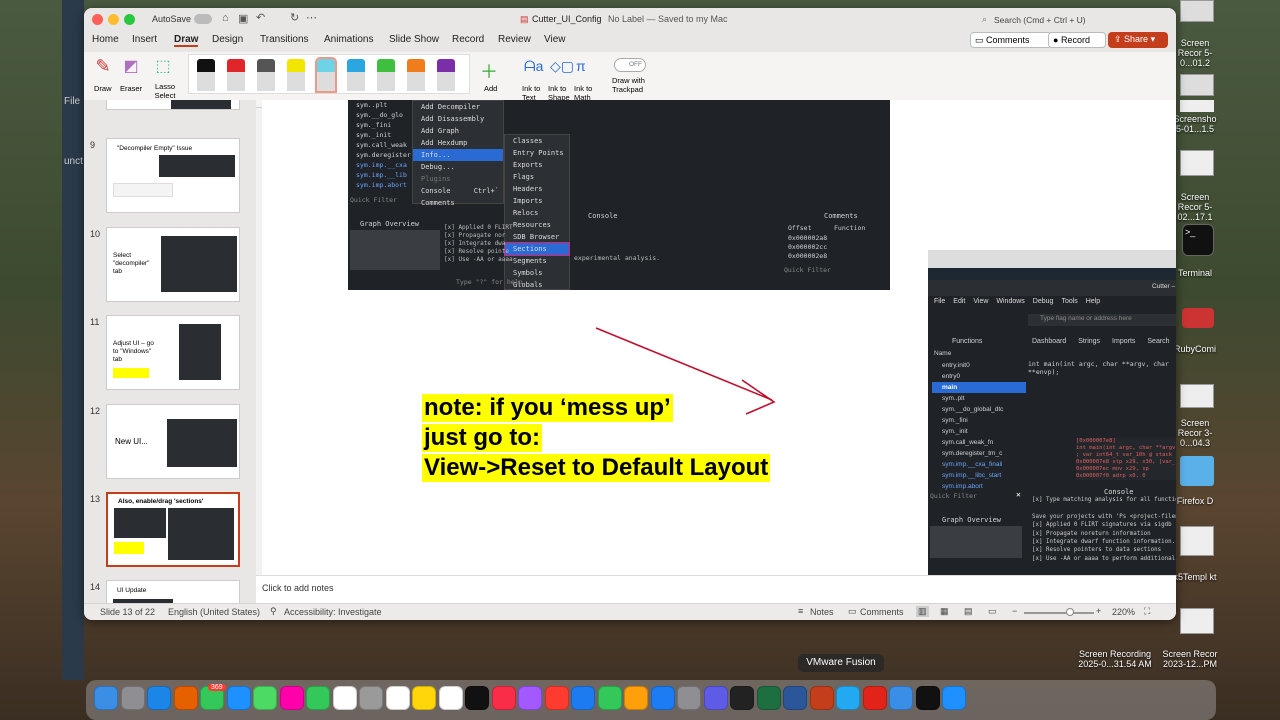 This screenshot has width=1280, height=720. I want to click on zoom-button, so click(129, 19).